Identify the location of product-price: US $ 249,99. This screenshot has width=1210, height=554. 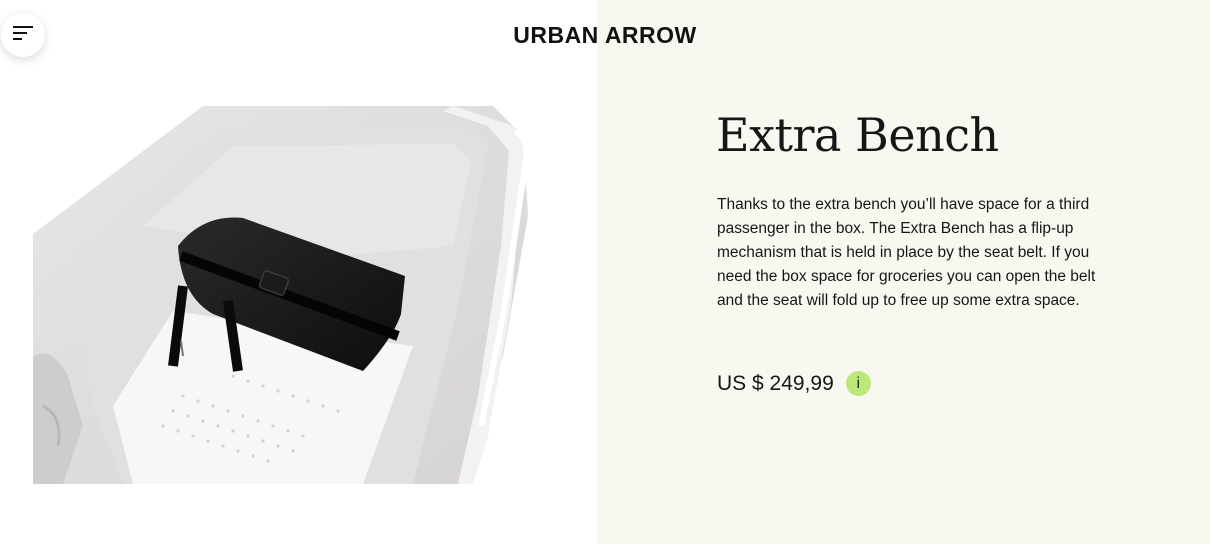
(775, 383).